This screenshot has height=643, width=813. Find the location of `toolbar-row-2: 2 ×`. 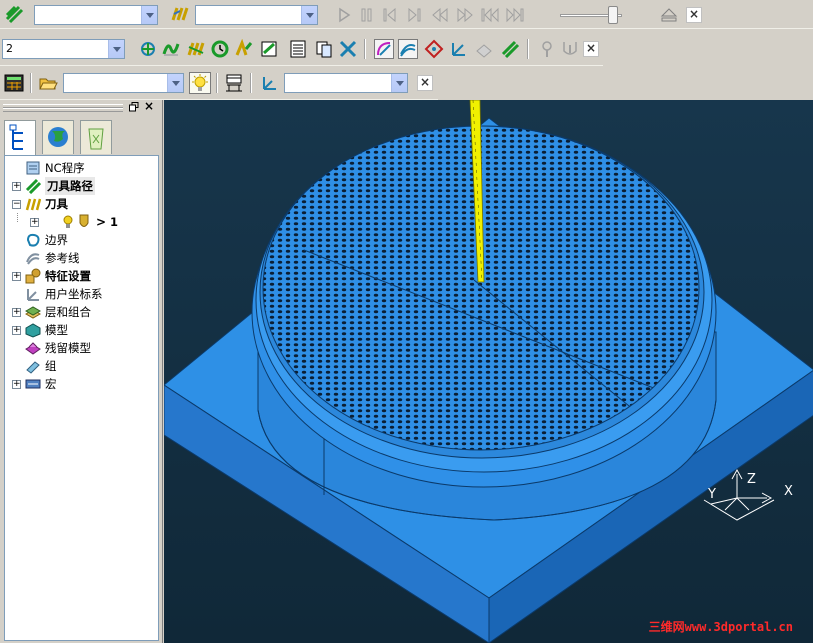

toolbar-row-2: 2 × is located at coordinates (301, 49).